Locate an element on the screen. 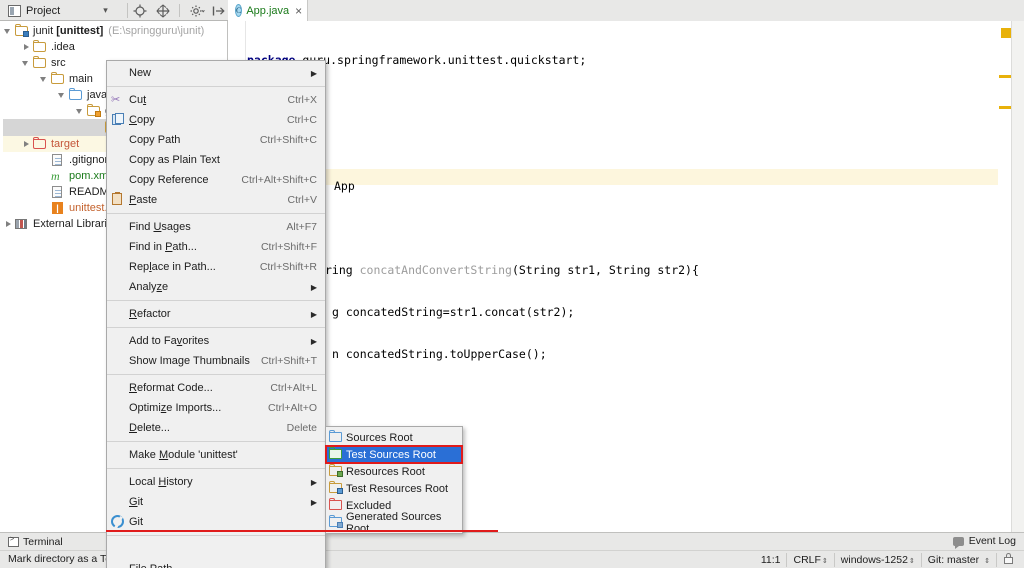 The height and width of the screenshot is (568, 1024). settings-gear-icon is located at coordinates (197, 11).